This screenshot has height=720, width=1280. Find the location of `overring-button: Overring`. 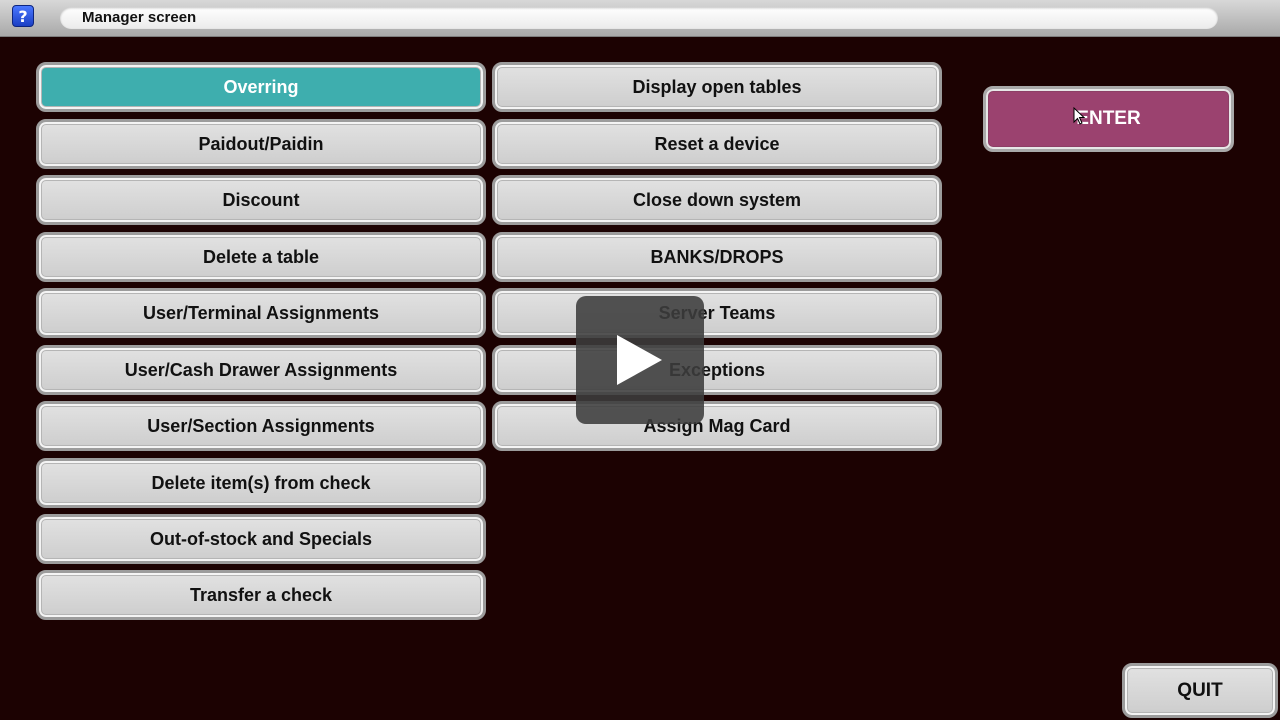

overring-button: Overring is located at coordinates (261, 87).